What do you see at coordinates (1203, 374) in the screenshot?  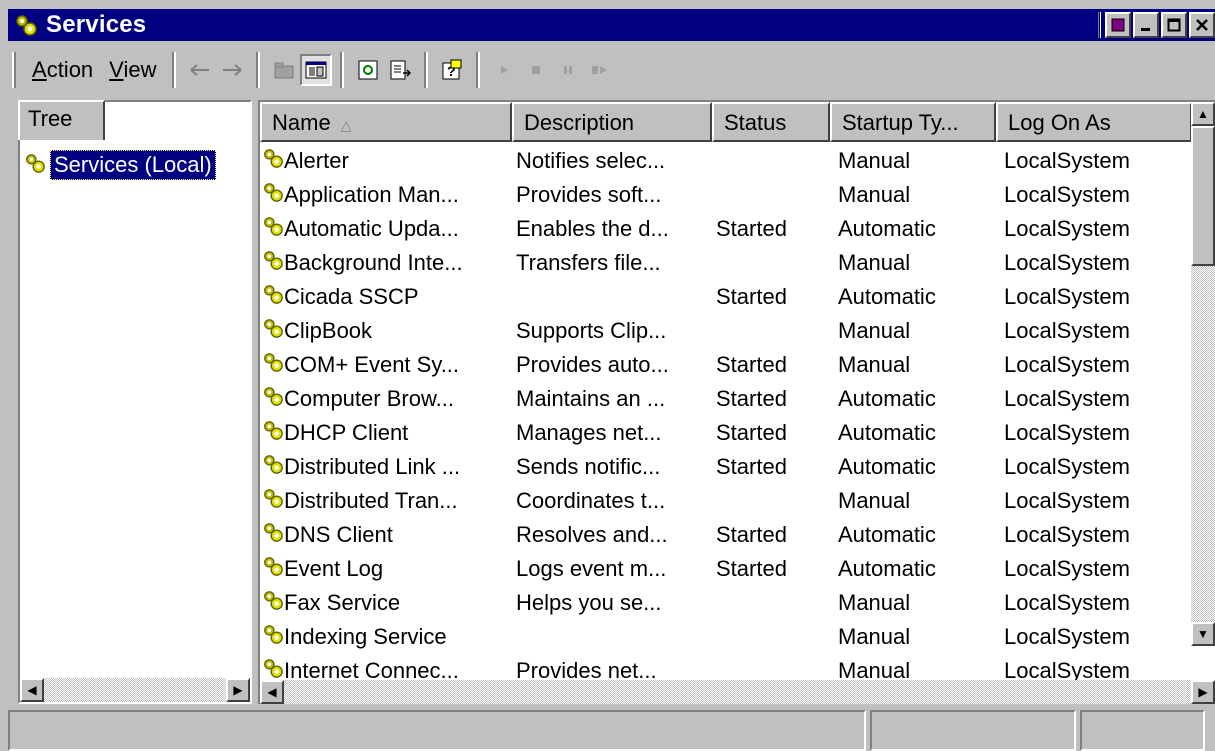 I see `list-vertical-scrollbar: ▲ ▼` at bounding box center [1203, 374].